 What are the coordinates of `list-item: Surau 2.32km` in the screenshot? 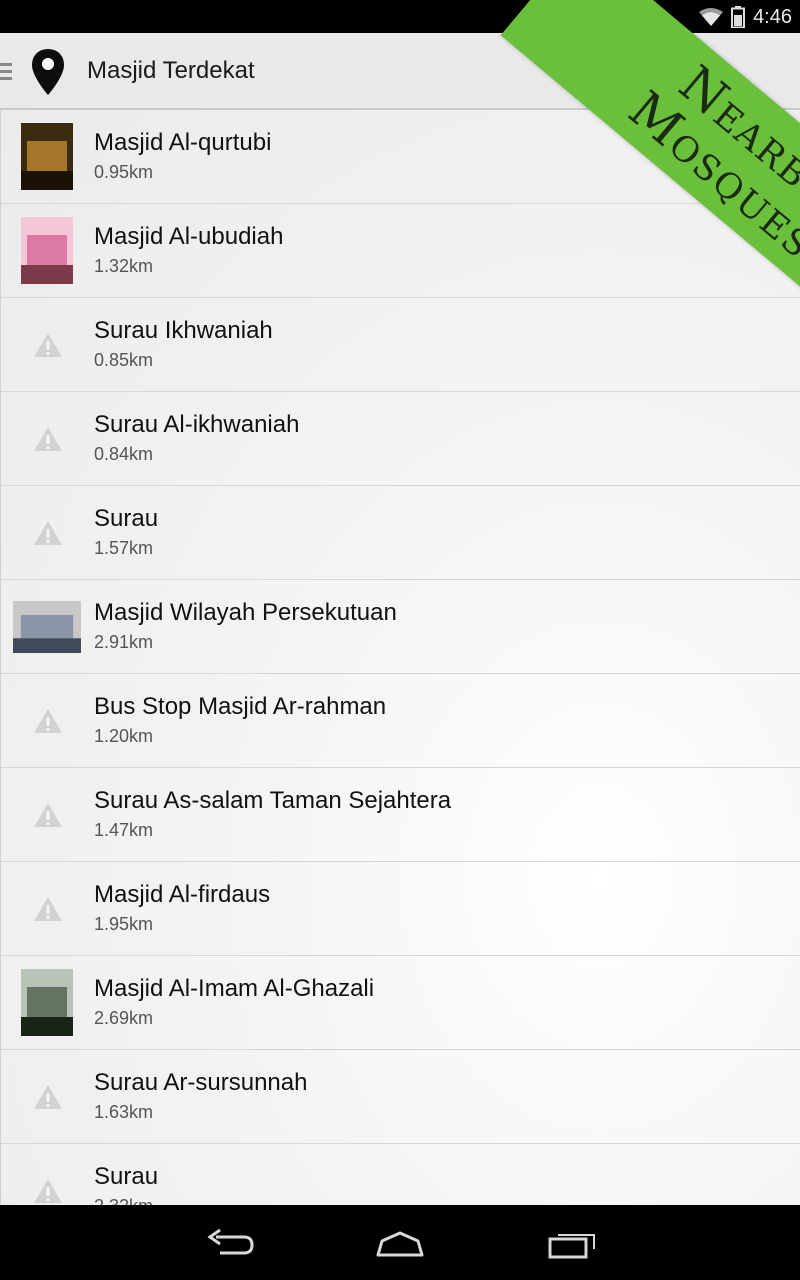 It's located at (400, 1174).